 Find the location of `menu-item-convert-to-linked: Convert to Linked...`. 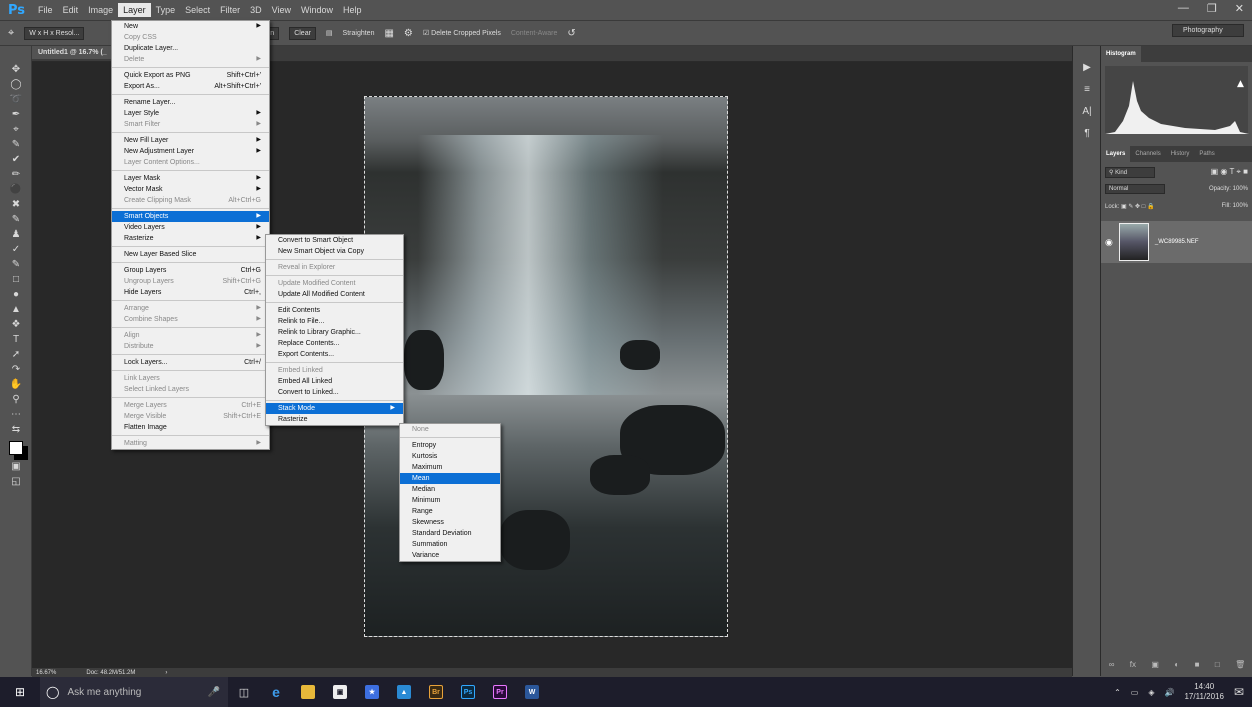

menu-item-convert-to-linked: Convert to Linked... is located at coordinates (334, 392).